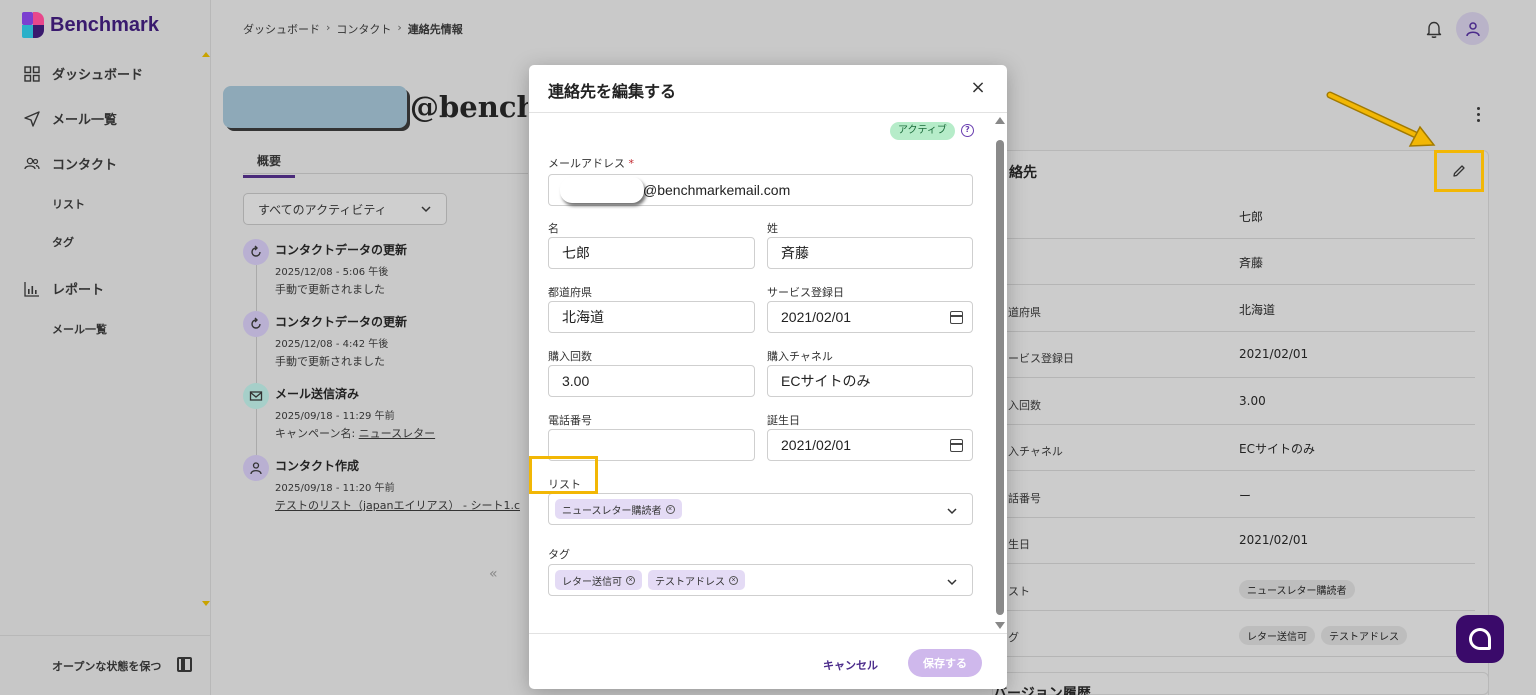  Describe the element at coordinates (1000, 377) in the screenshot. I see `modal-scrollbar` at that location.